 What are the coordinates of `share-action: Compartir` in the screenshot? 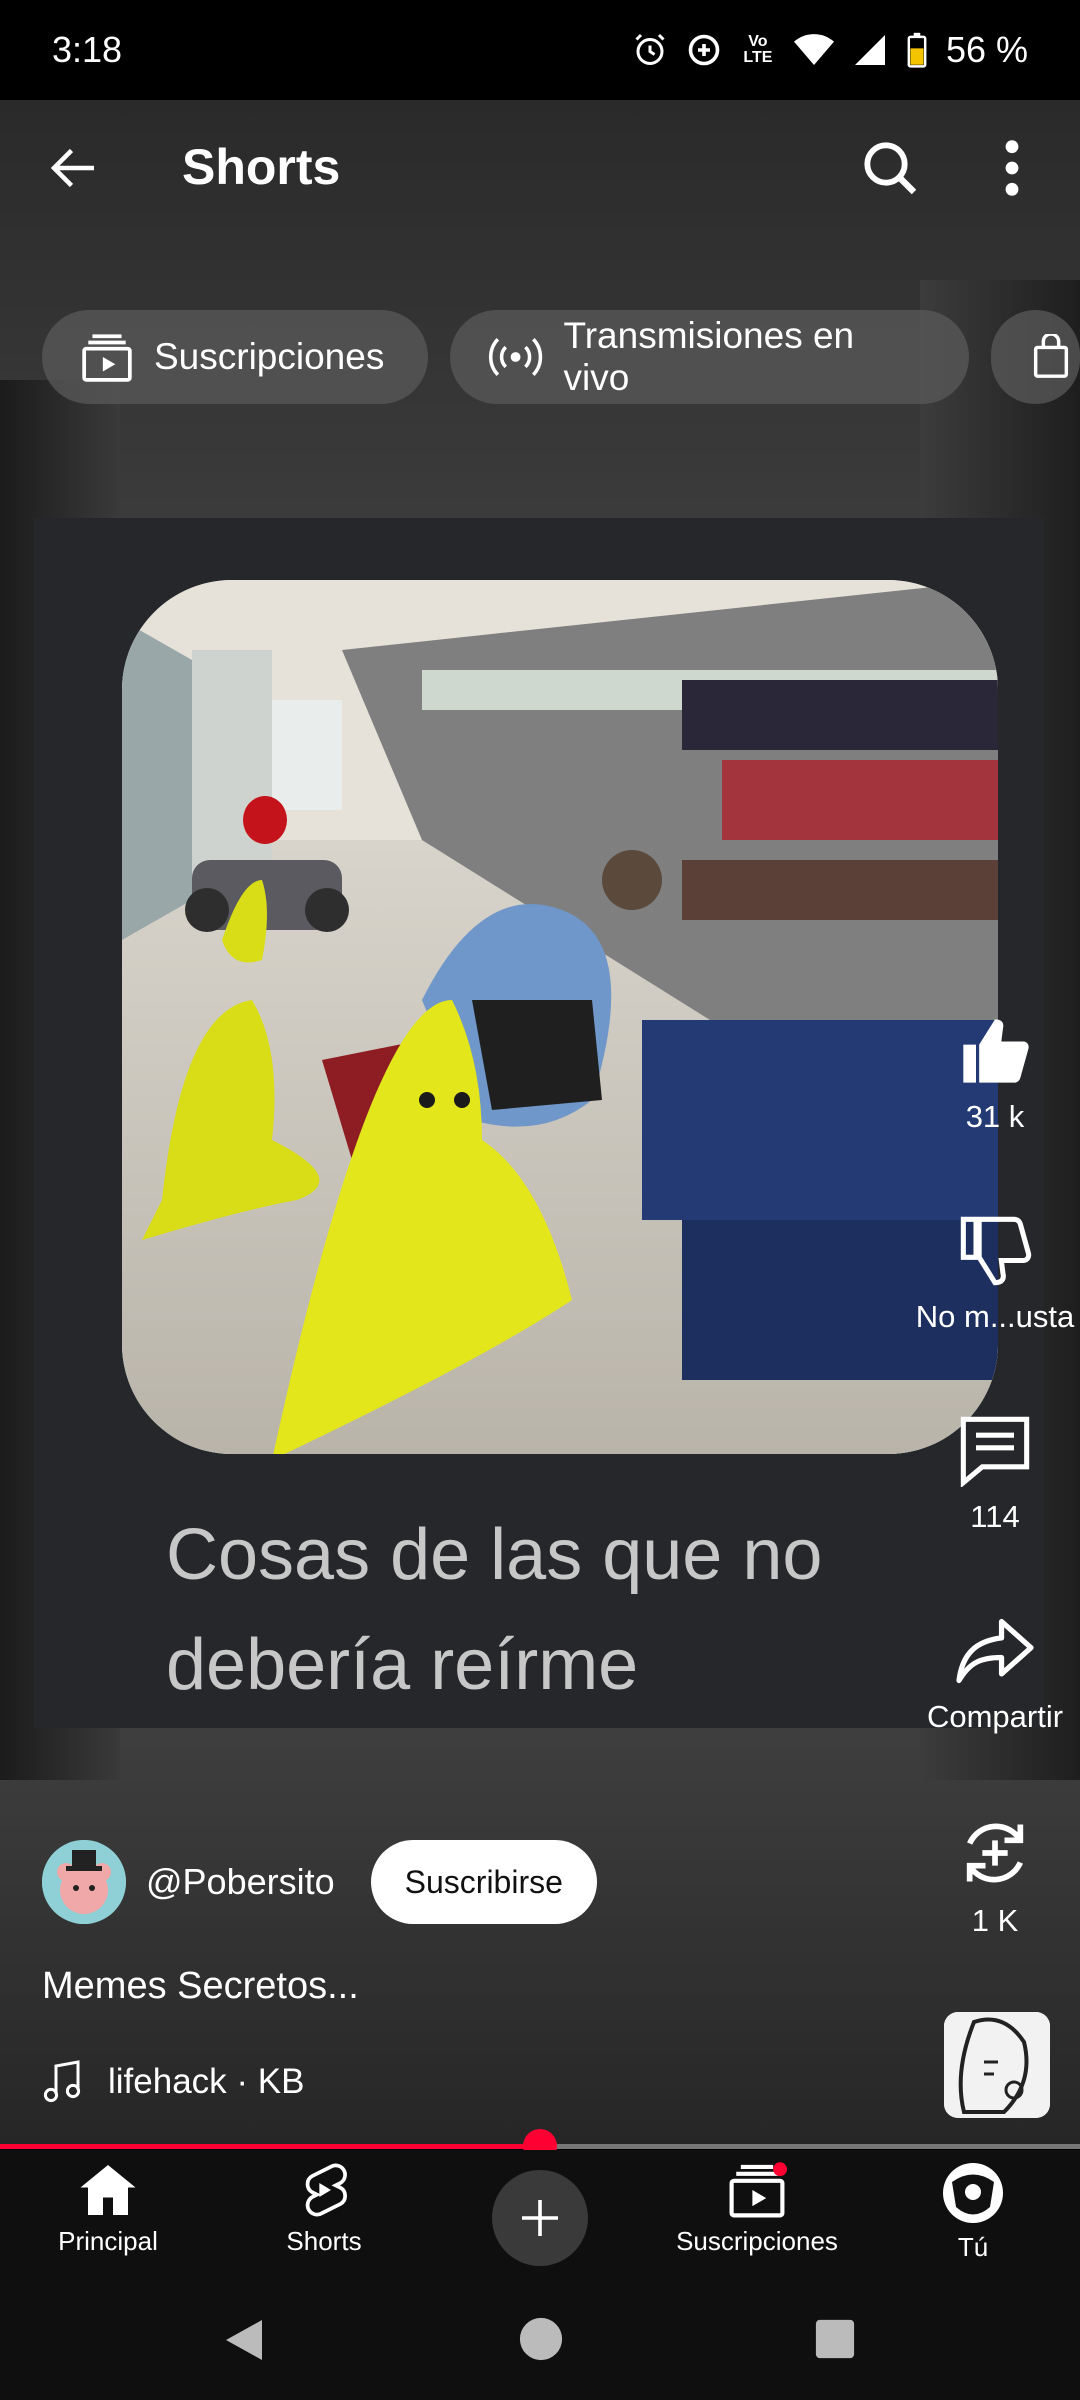 It's located at (990, 1675).